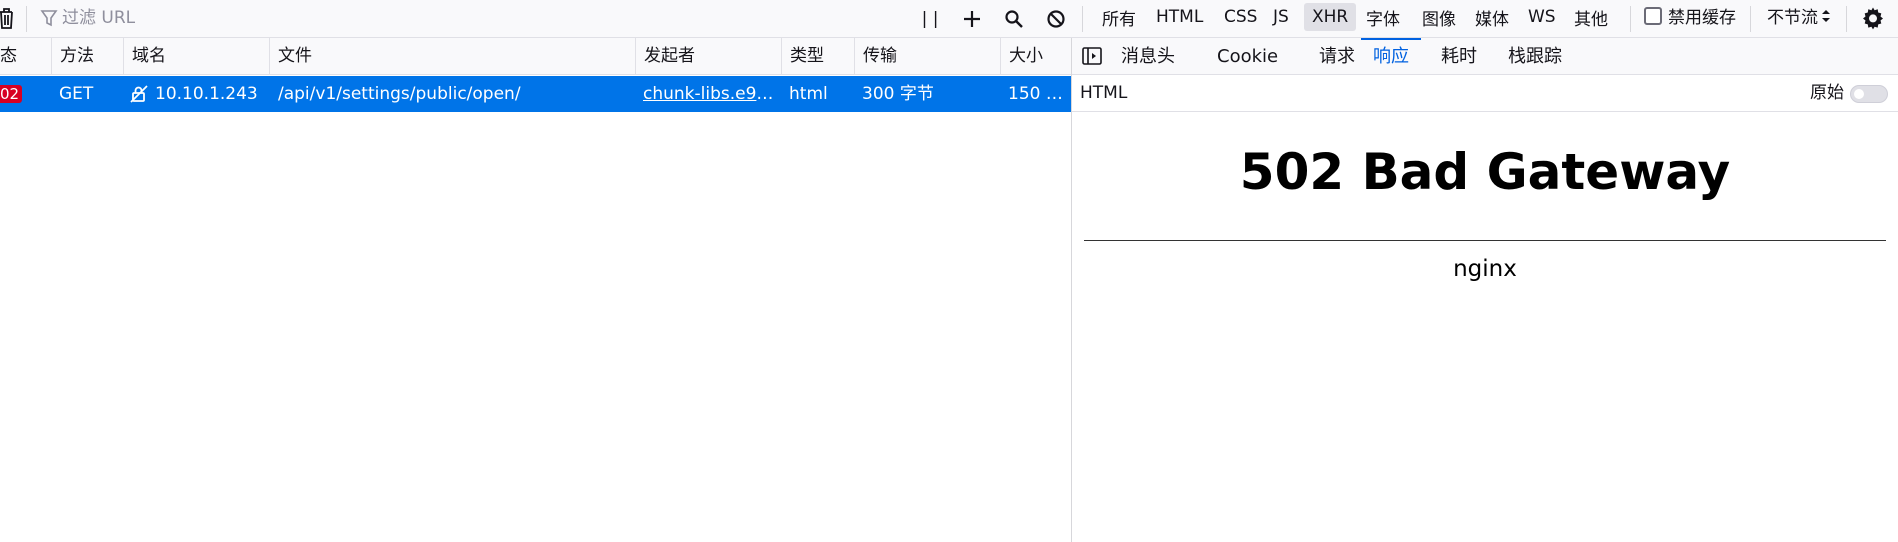  I want to click on raw-toggle-label: 原始, so click(1827, 93).